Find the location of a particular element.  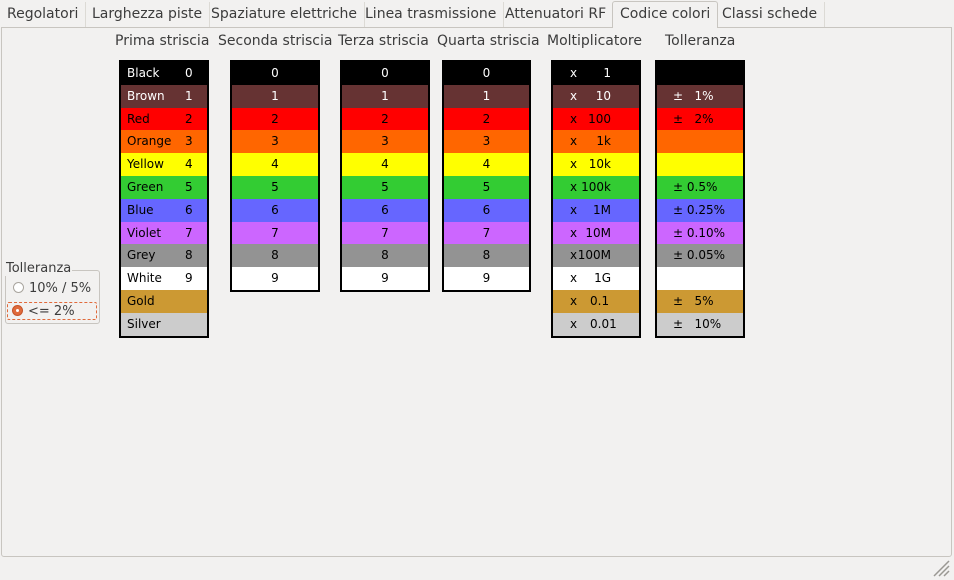

color-row-gold: Gold is located at coordinates (164, 301).